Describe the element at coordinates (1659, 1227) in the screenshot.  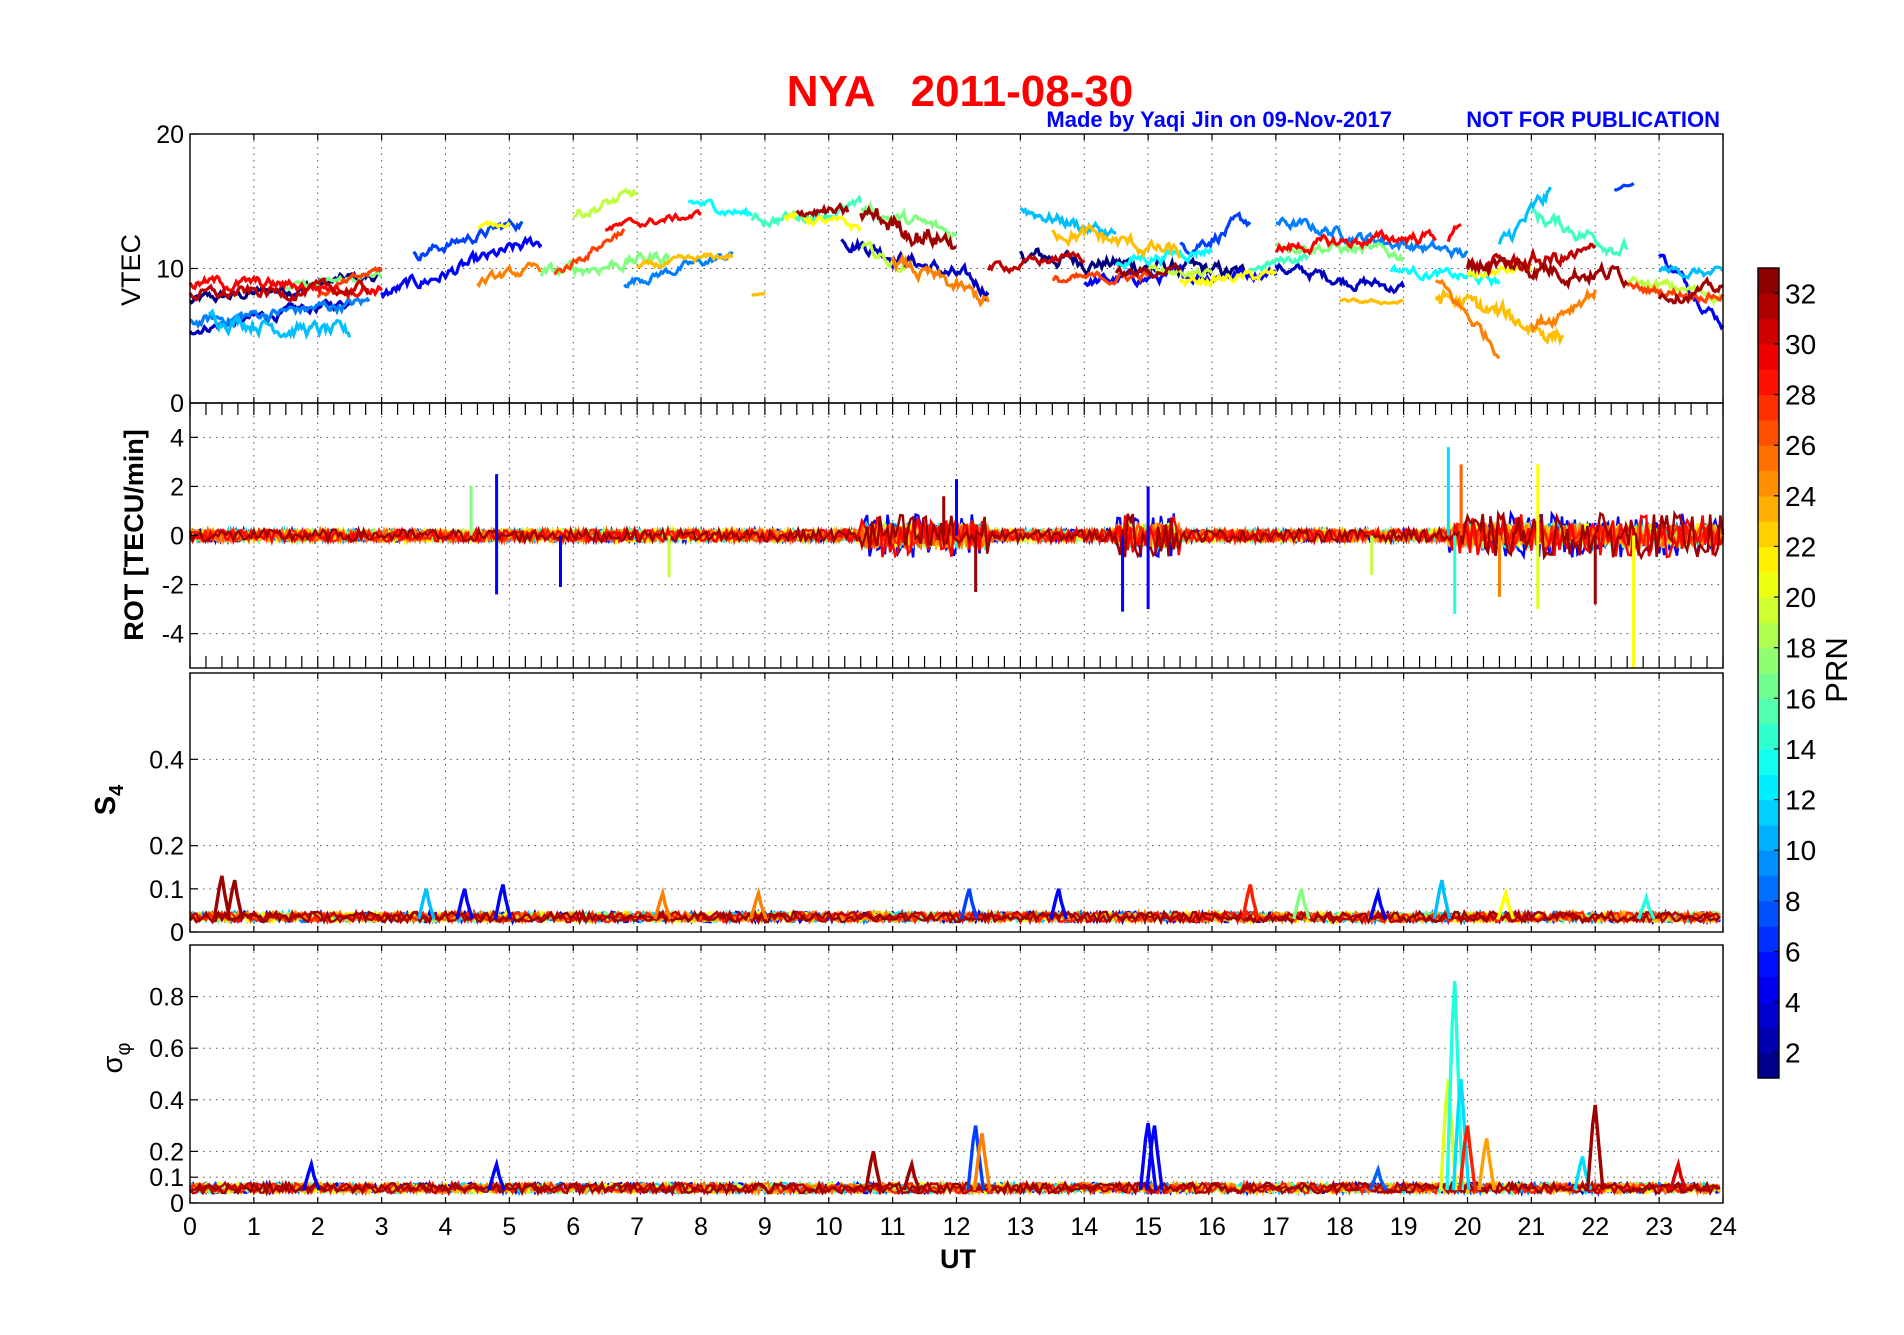
I see `x-tick-label: 23` at that location.